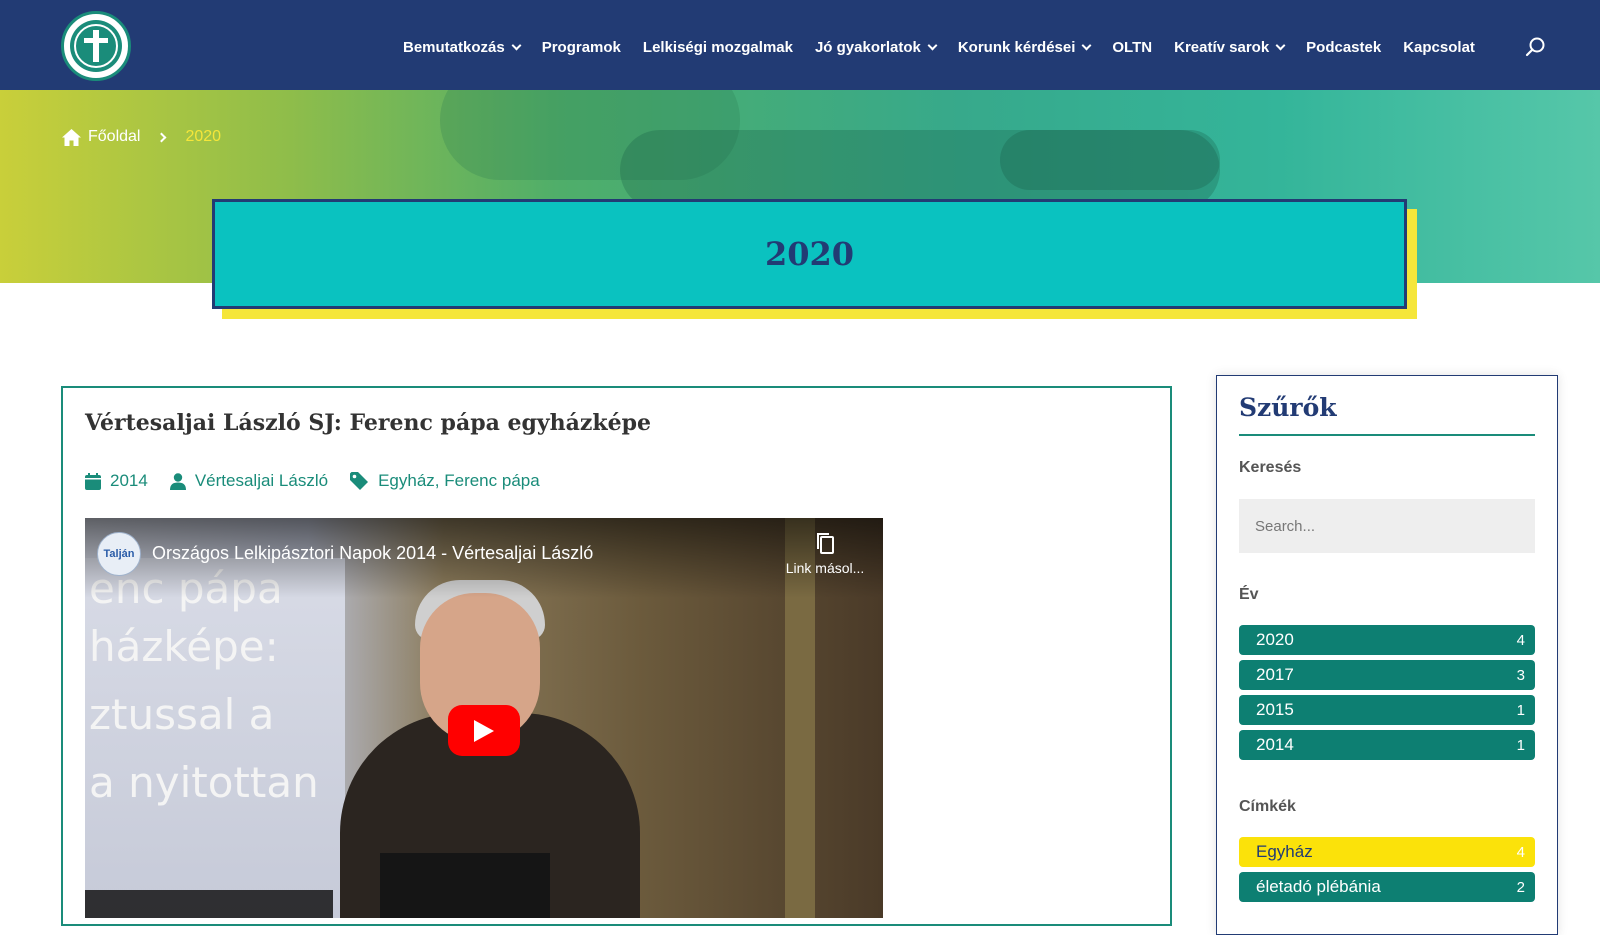 The image size is (1600, 935). What do you see at coordinates (209, 904) in the screenshot?
I see `video-watch-on-bar` at bounding box center [209, 904].